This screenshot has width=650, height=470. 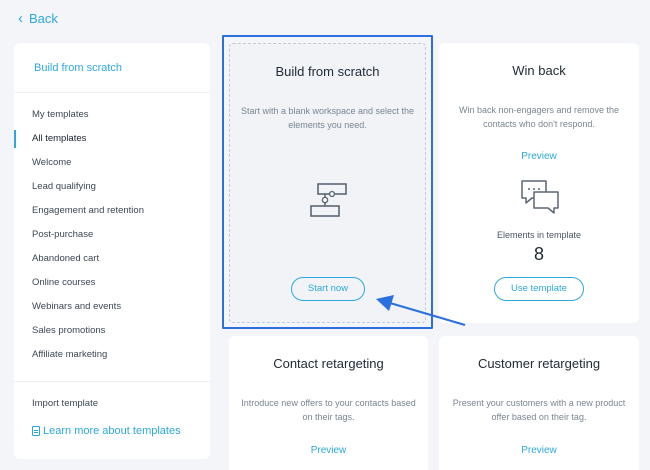 What do you see at coordinates (112, 355) in the screenshot?
I see `sidebar-item-affiliate-marketing: Affiliate marketing` at bounding box center [112, 355].